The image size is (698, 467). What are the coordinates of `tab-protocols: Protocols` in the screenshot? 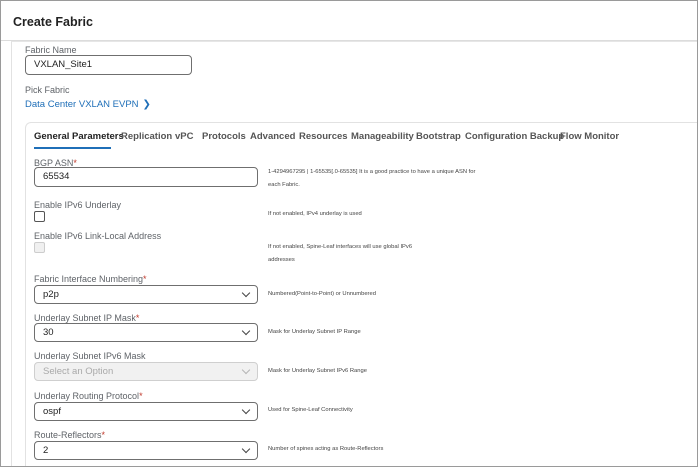 It's located at (224, 136).